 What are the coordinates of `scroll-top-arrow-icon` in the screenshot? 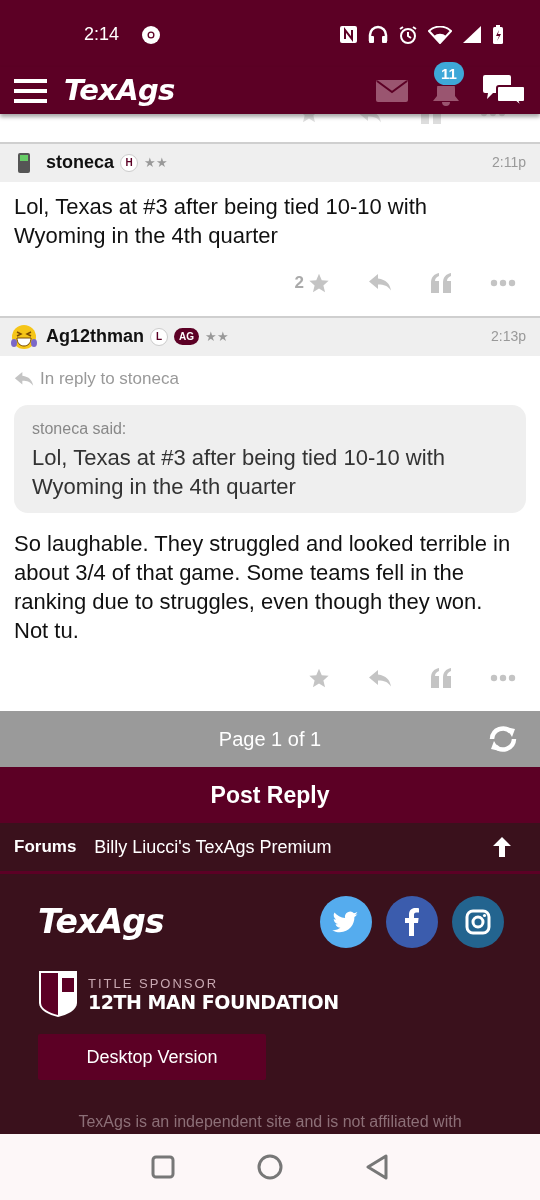 It's located at (502, 847).